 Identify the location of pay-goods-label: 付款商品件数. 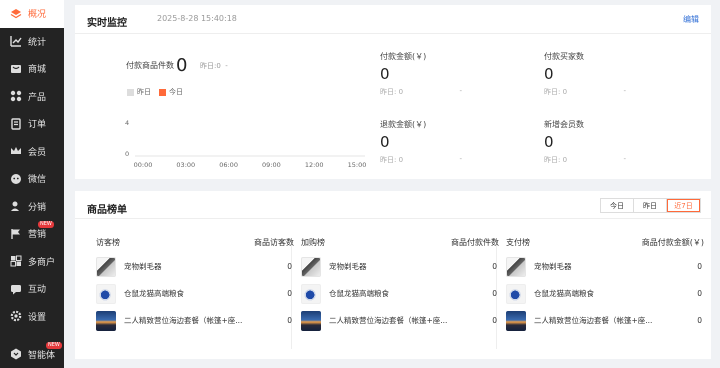
(150, 65).